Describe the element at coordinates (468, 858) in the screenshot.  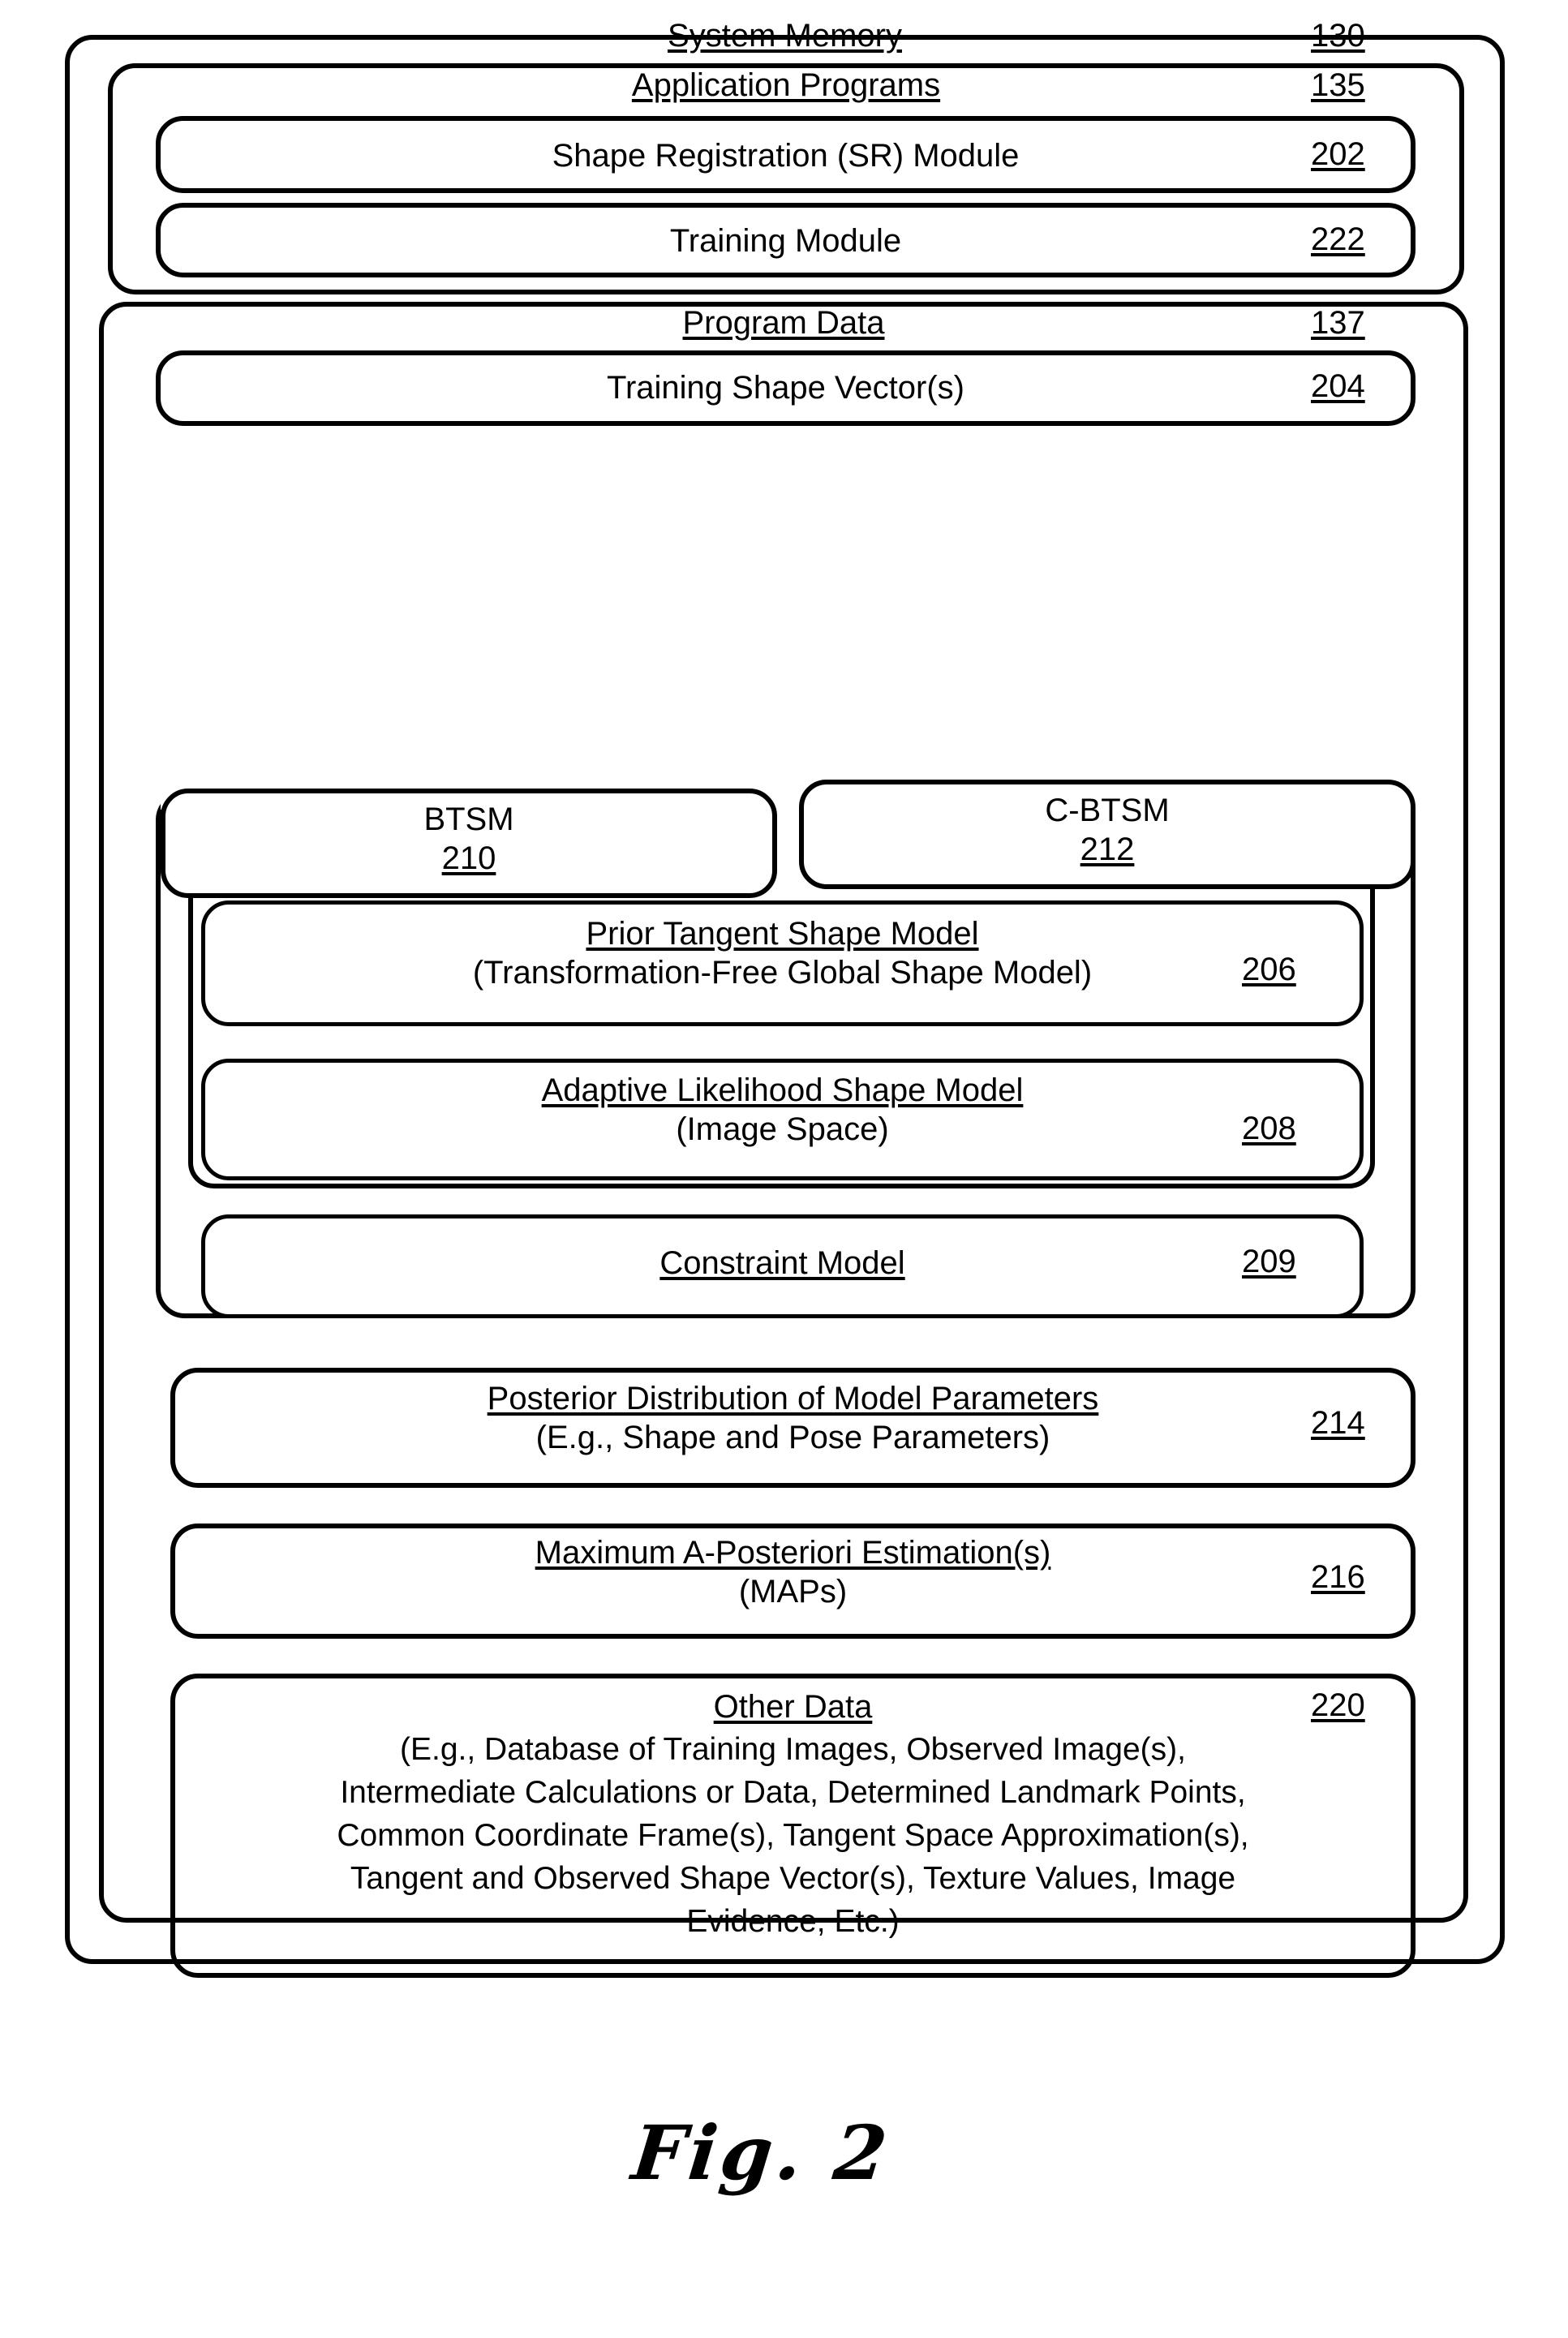
I see `btsm-tab-ref: 210` at that location.